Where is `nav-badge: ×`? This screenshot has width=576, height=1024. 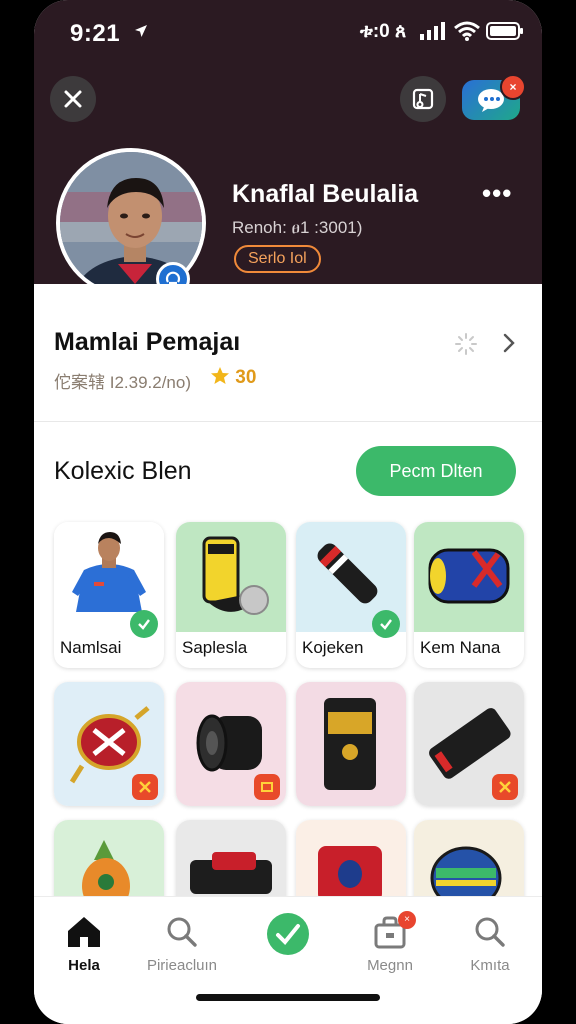
nav-badge: × is located at coordinates (407, 920).